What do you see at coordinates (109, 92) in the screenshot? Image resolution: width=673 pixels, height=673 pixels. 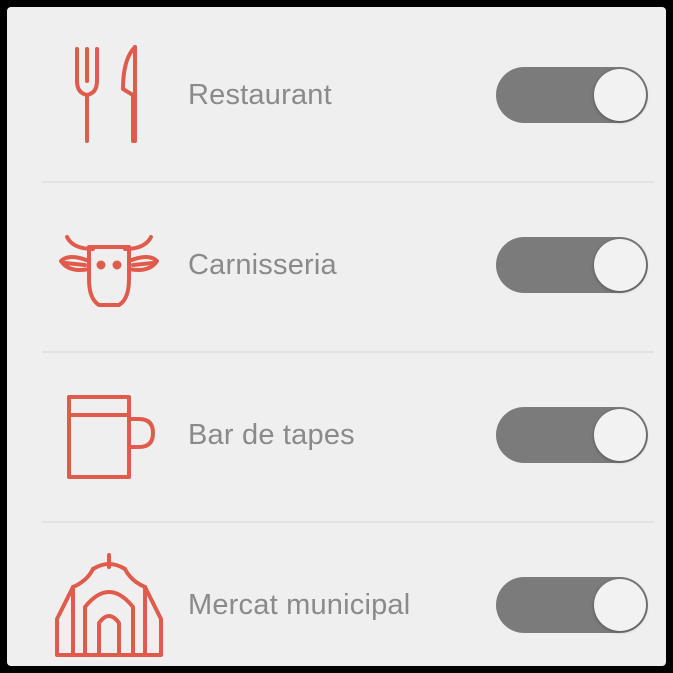 I see `fork-knife-icon` at bounding box center [109, 92].